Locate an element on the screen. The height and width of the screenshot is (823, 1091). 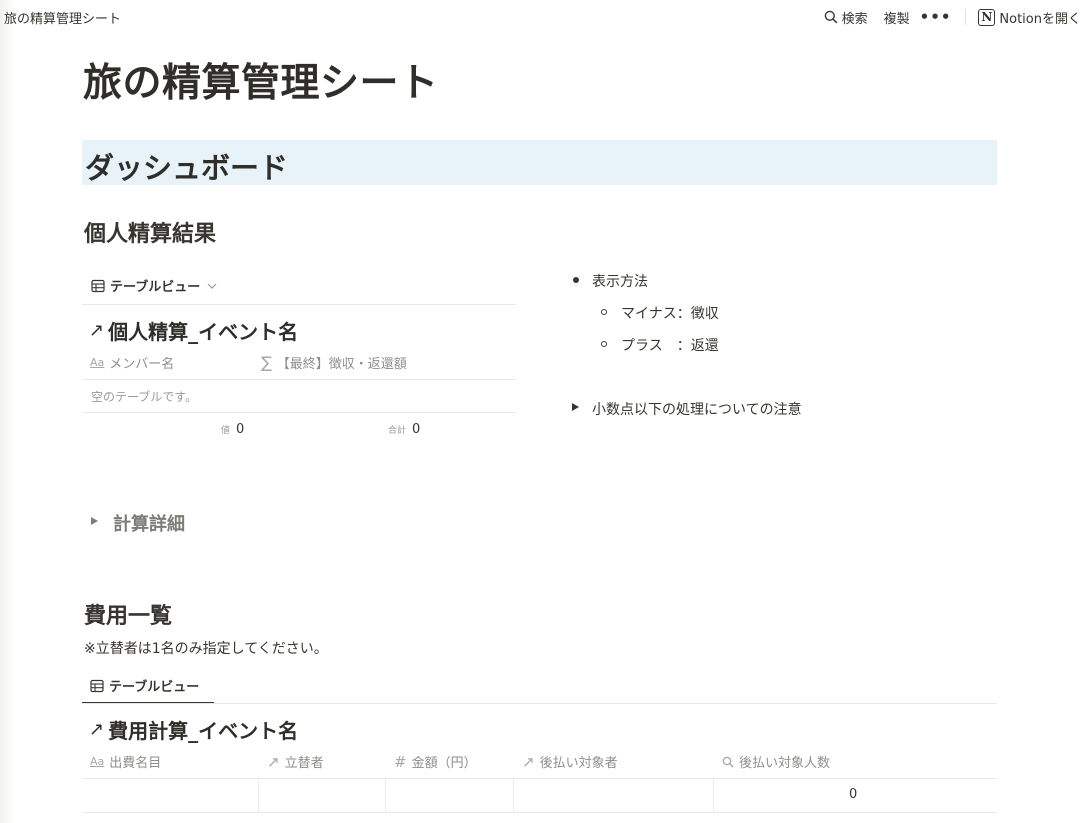
column-header-payer: ↗ 立替者 is located at coordinates (295, 762).